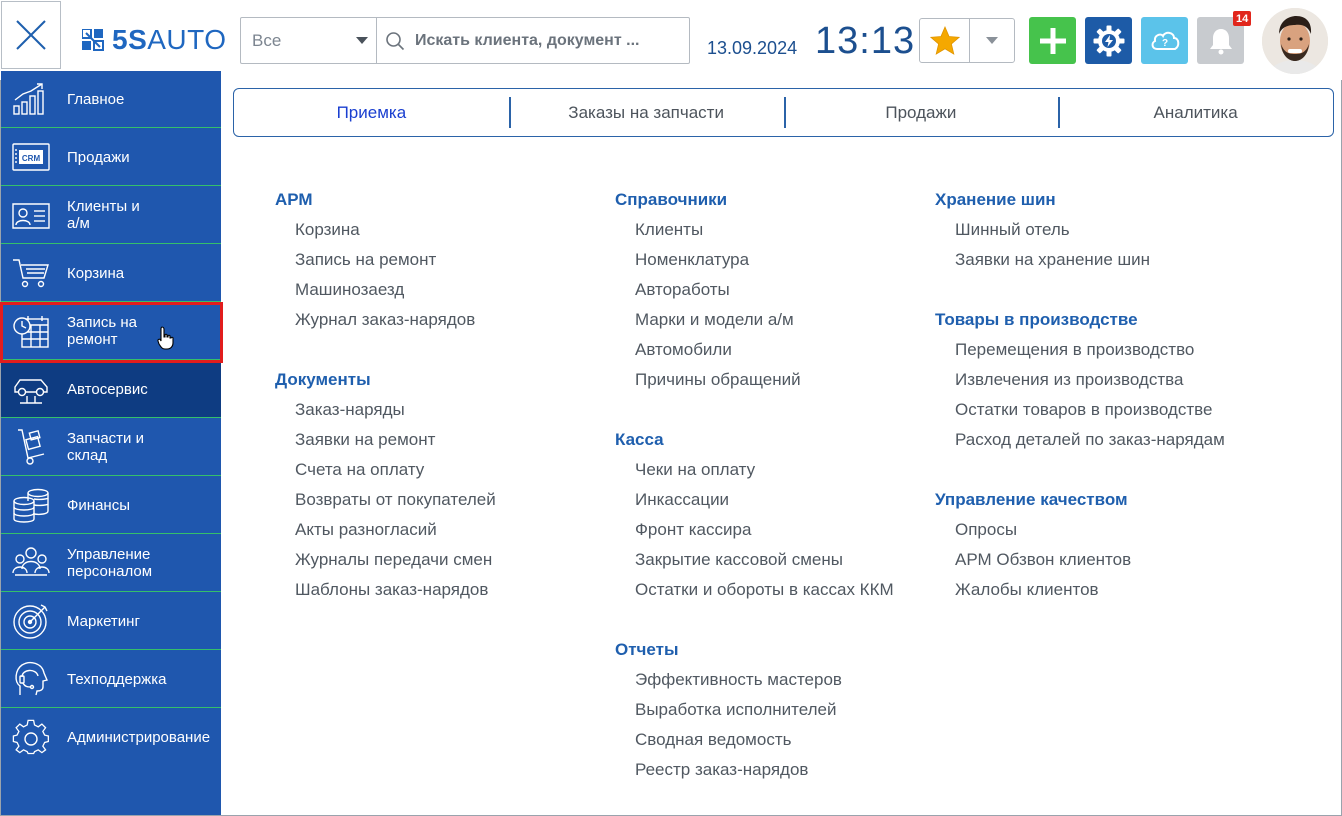 Image resolution: width=1342 pixels, height=816 pixels. I want to click on tab-intake: Приемка, so click(371, 112).